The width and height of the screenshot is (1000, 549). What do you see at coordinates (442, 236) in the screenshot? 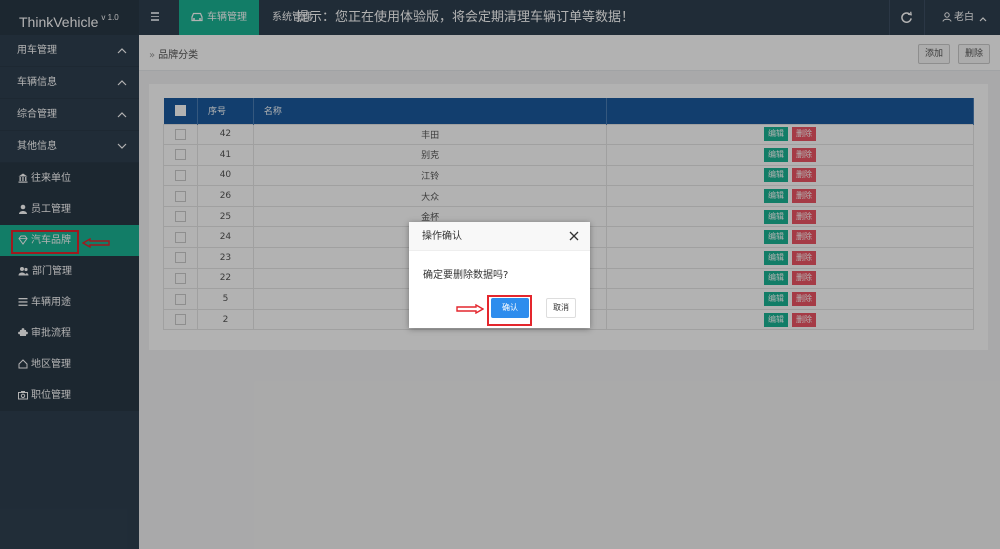
I see `dialog-title: 操作确认` at bounding box center [442, 236].